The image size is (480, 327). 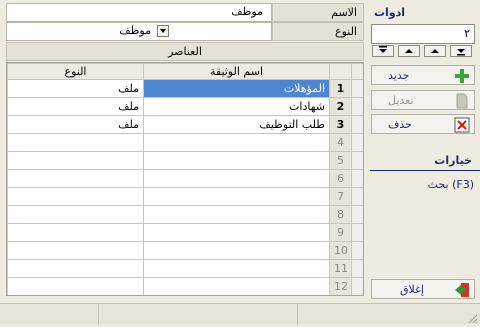 I want to click on status-bar, so click(x=240, y=314).